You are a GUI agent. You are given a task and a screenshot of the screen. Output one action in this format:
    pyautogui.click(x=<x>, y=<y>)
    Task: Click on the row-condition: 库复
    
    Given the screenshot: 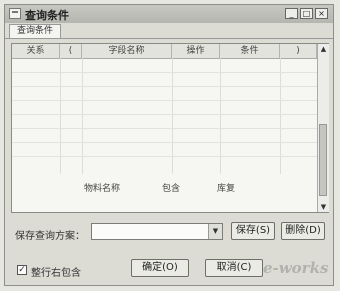 What is the action you would take?
    pyautogui.click(x=226, y=187)
    